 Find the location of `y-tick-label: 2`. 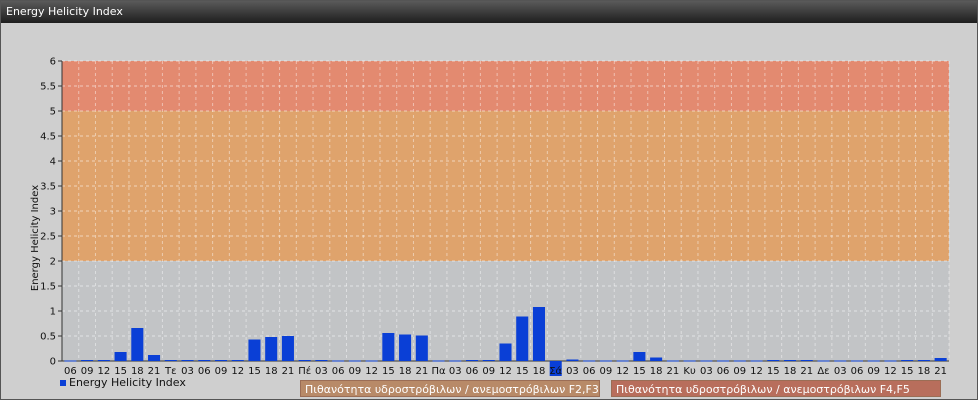

y-tick-label: 2 is located at coordinates (53, 262).